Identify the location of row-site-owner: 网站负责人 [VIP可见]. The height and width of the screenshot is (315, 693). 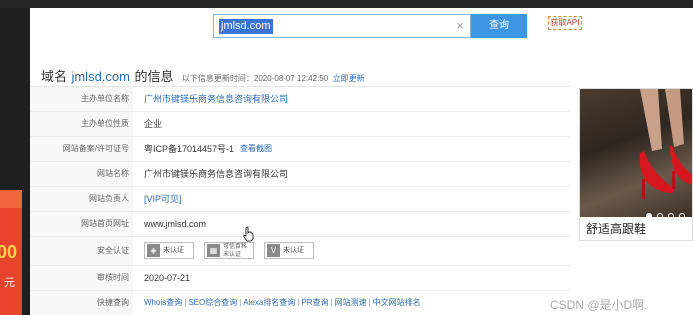
(300, 199).